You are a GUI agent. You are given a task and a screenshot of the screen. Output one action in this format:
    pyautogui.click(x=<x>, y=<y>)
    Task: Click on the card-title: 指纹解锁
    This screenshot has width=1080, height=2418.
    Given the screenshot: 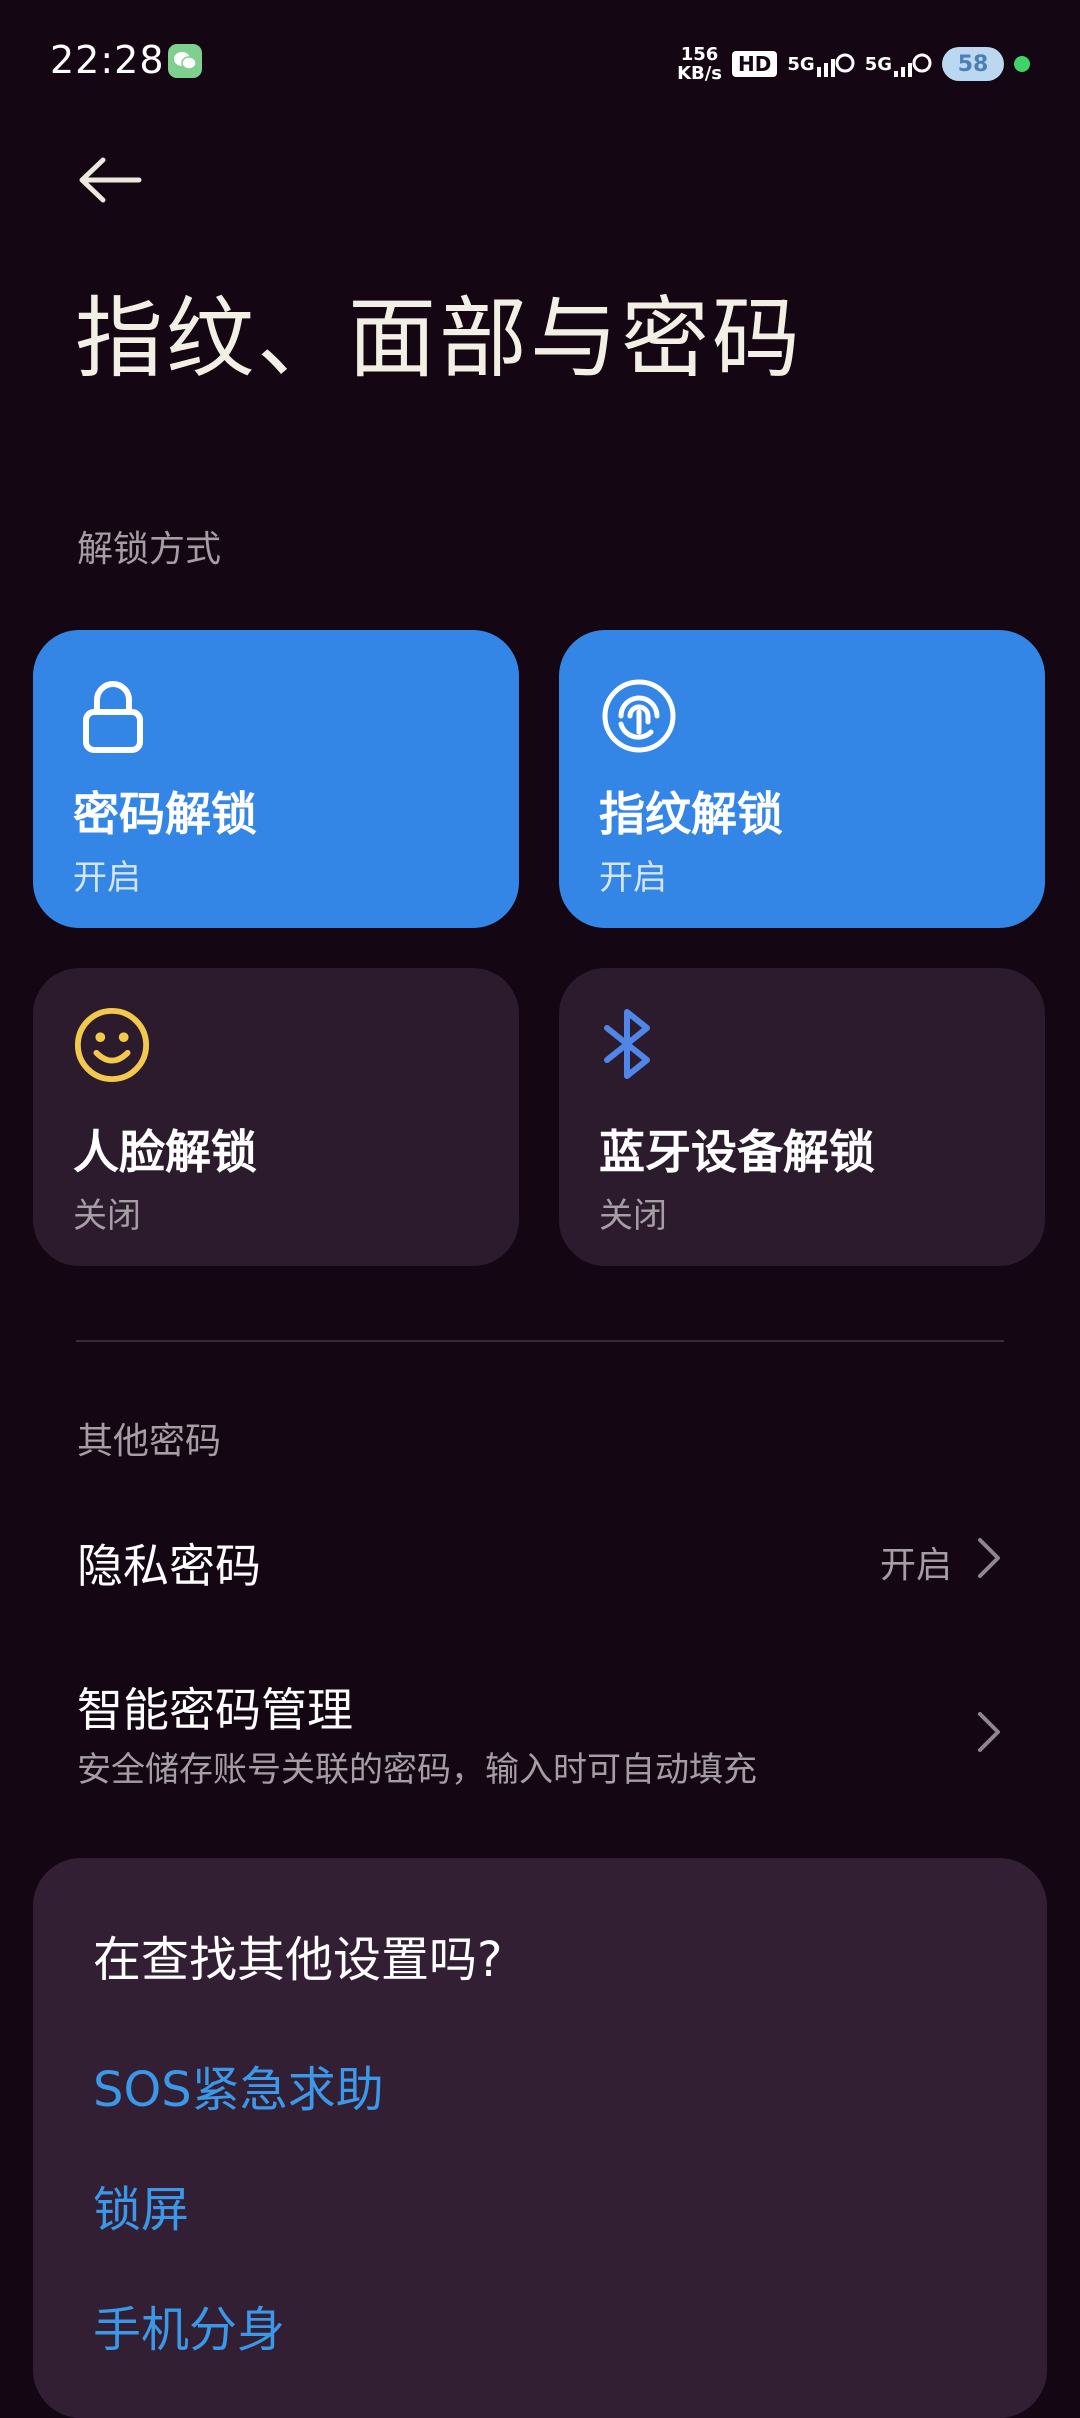 What is the action you would take?
    pyautogui.click(x=691, y=814)
    